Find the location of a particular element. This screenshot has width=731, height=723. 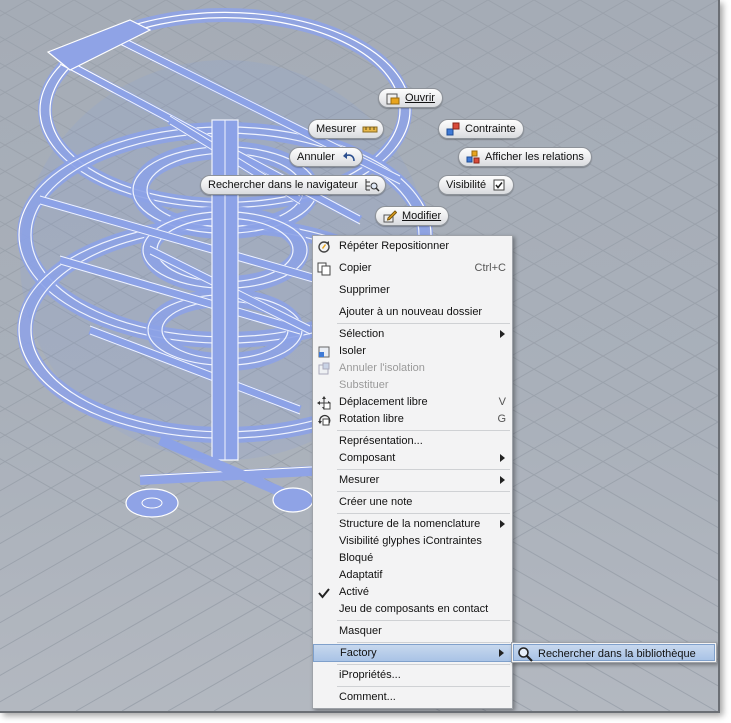

menu-item-active: Activé is located at coordinates (412, 592).